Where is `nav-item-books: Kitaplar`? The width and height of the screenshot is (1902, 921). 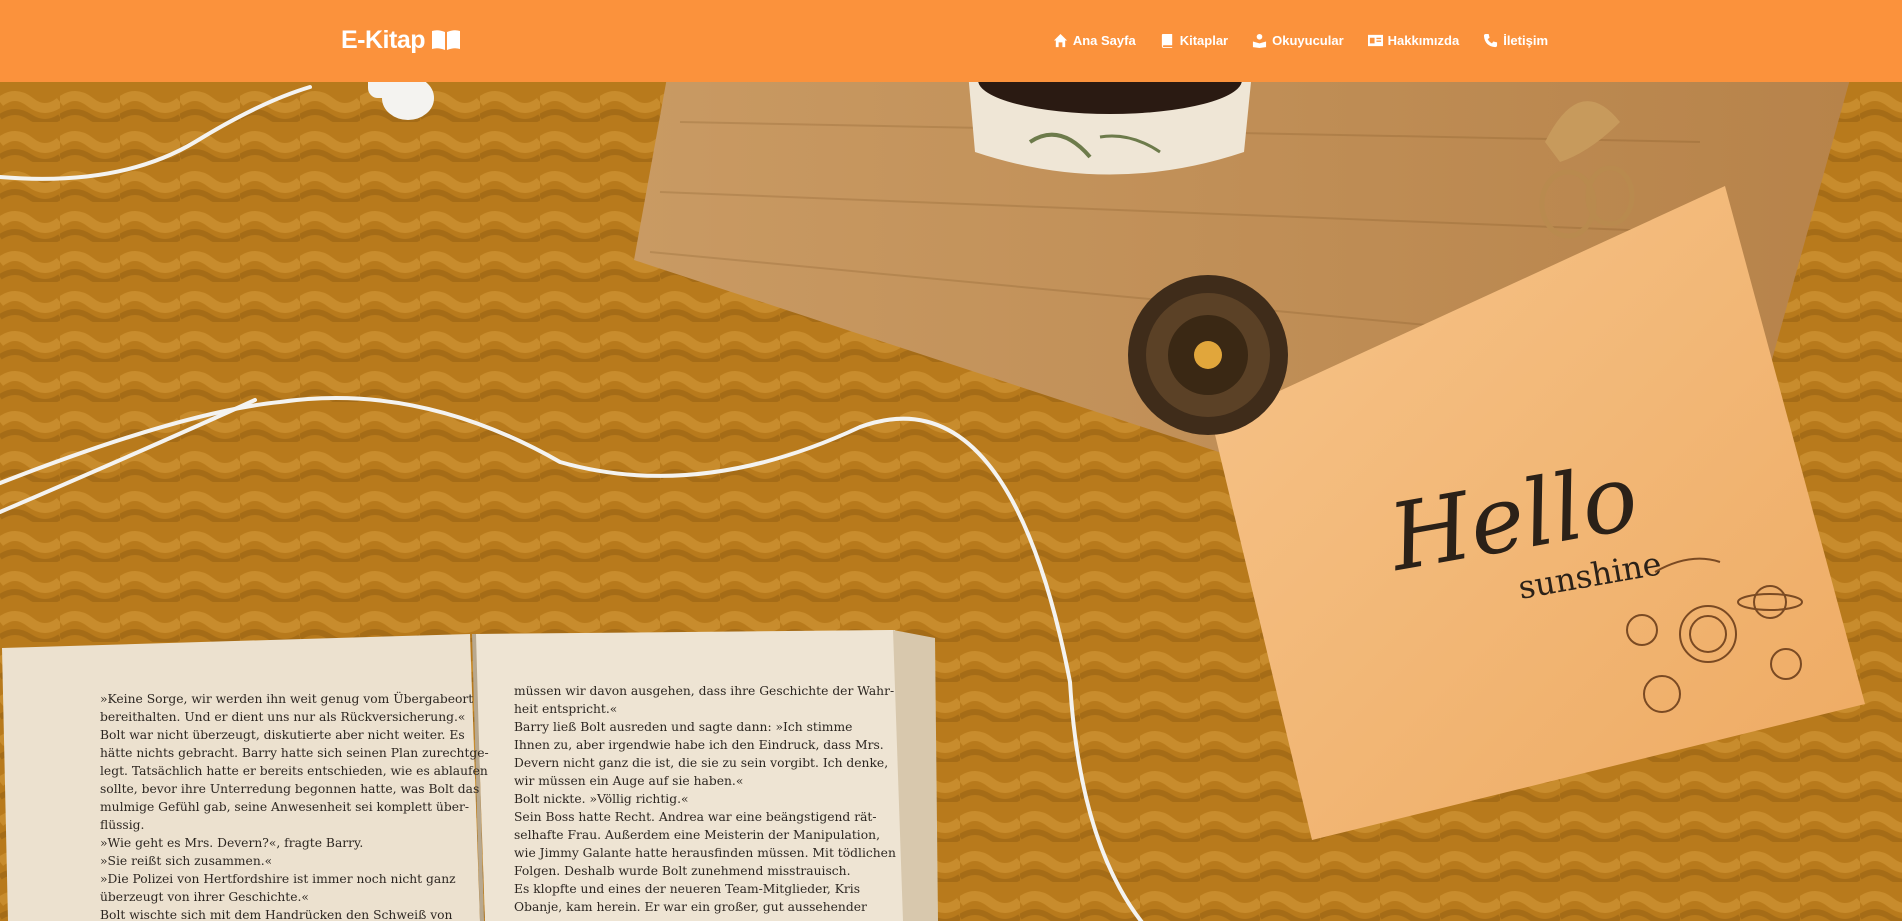 nav-item-books: Kitaplar is located at coordinates (1194, 40).